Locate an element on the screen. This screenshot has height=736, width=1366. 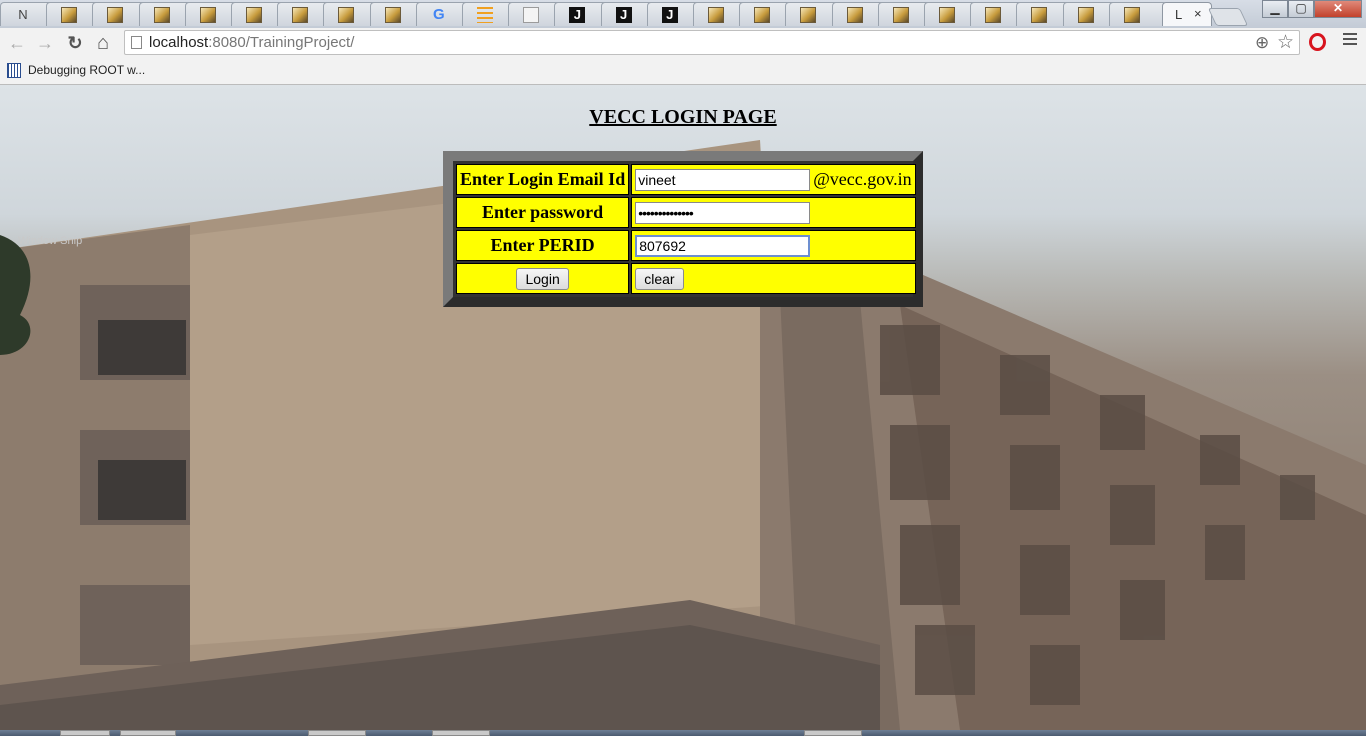
maximize-button: ▢ is located at coordinates (1301, 9).